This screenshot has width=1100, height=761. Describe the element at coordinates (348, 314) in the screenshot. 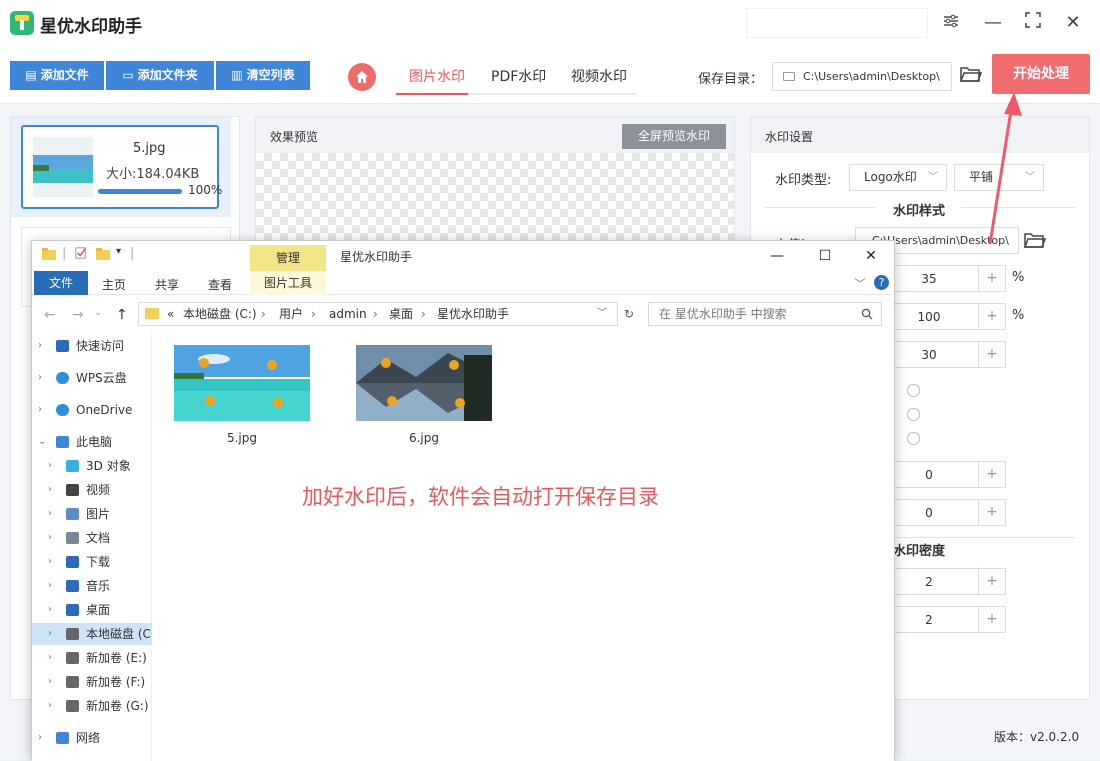

I see `breadcrumb-item: admin` at that location.